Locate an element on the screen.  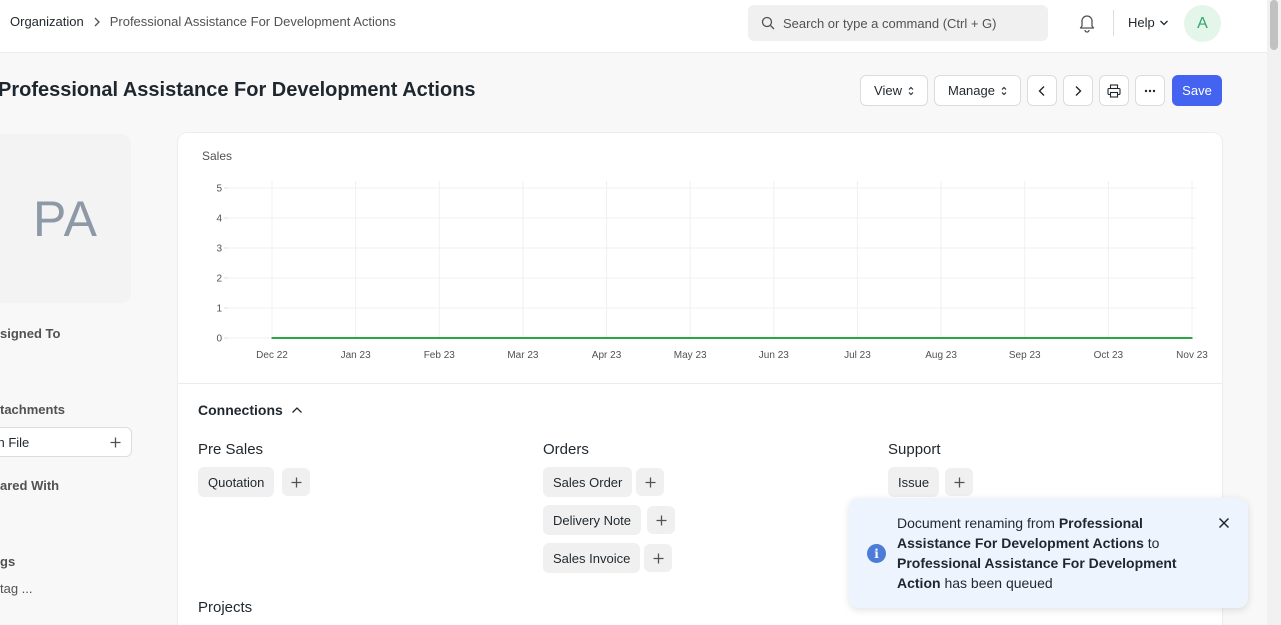
help-dropdown: Help is located at coordinates (1148, 22).